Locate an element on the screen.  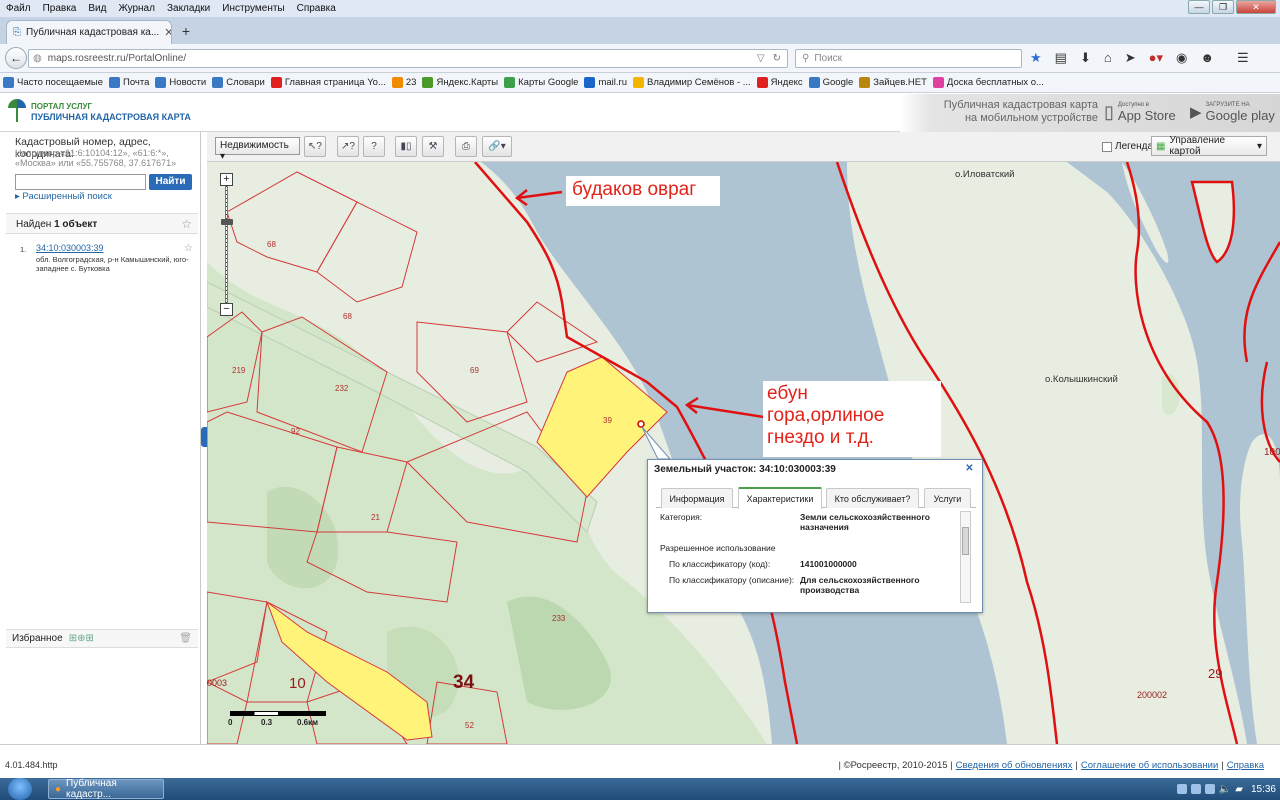
menu-tools: Инструменты is located at coordinates (253, 8).